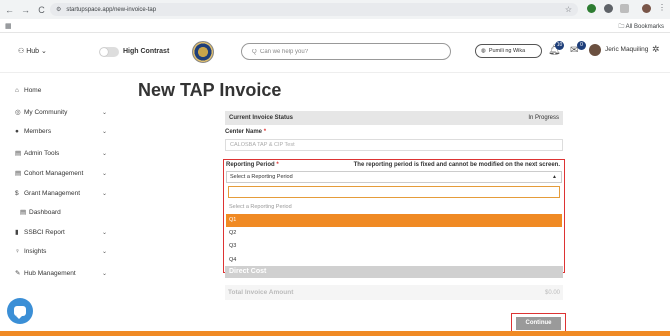 Image resolution: width=670 pixels, height=336 pixels. What do you see at coordinates (60, 212) in the screenshot?
I see `sidebar-item-dashboard: ▤ Dashboard` at bounding box center [60, 212].